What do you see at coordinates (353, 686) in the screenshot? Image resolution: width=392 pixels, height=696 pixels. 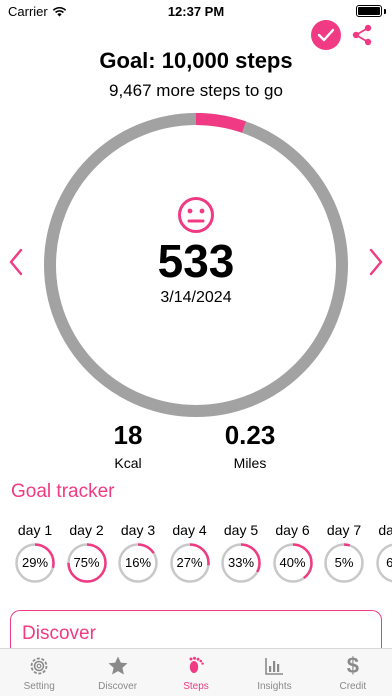 I see `tab-credit-label: Credit` at bounding box center [353, 686].